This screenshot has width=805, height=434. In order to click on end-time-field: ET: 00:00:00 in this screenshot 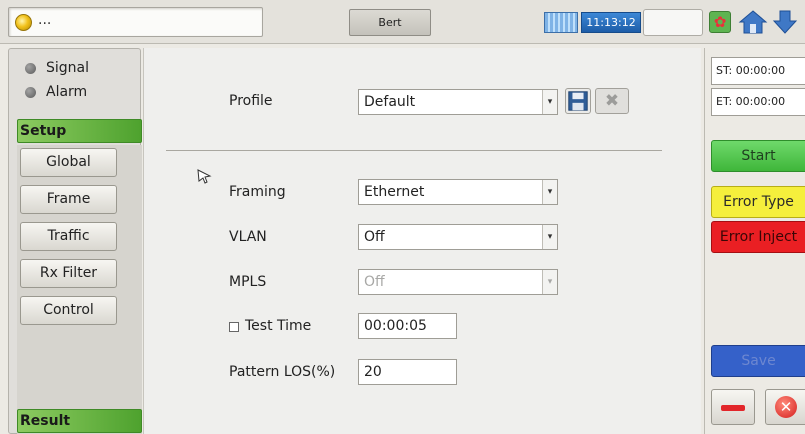, I will do `click(758, 102)`.